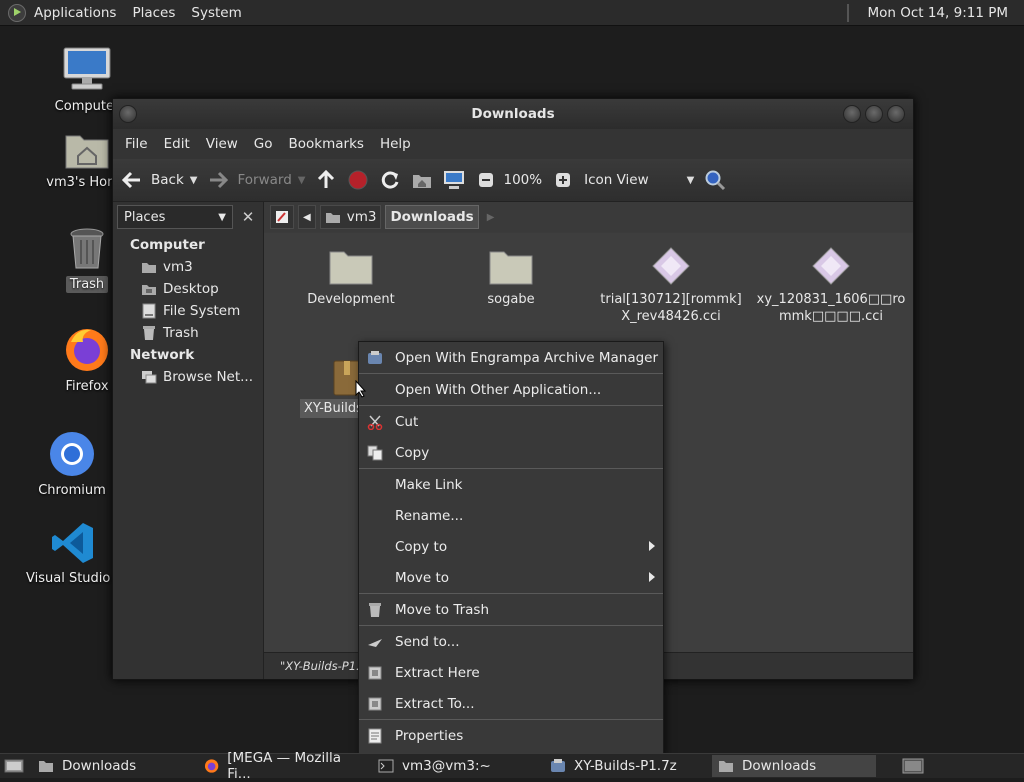 The height and width of the screenshot is (782, 1024). What do you see at coordinates (429, 484) in the screenshot?
I see `menu-item-label: Make Link` at bounding box center [429, 484].